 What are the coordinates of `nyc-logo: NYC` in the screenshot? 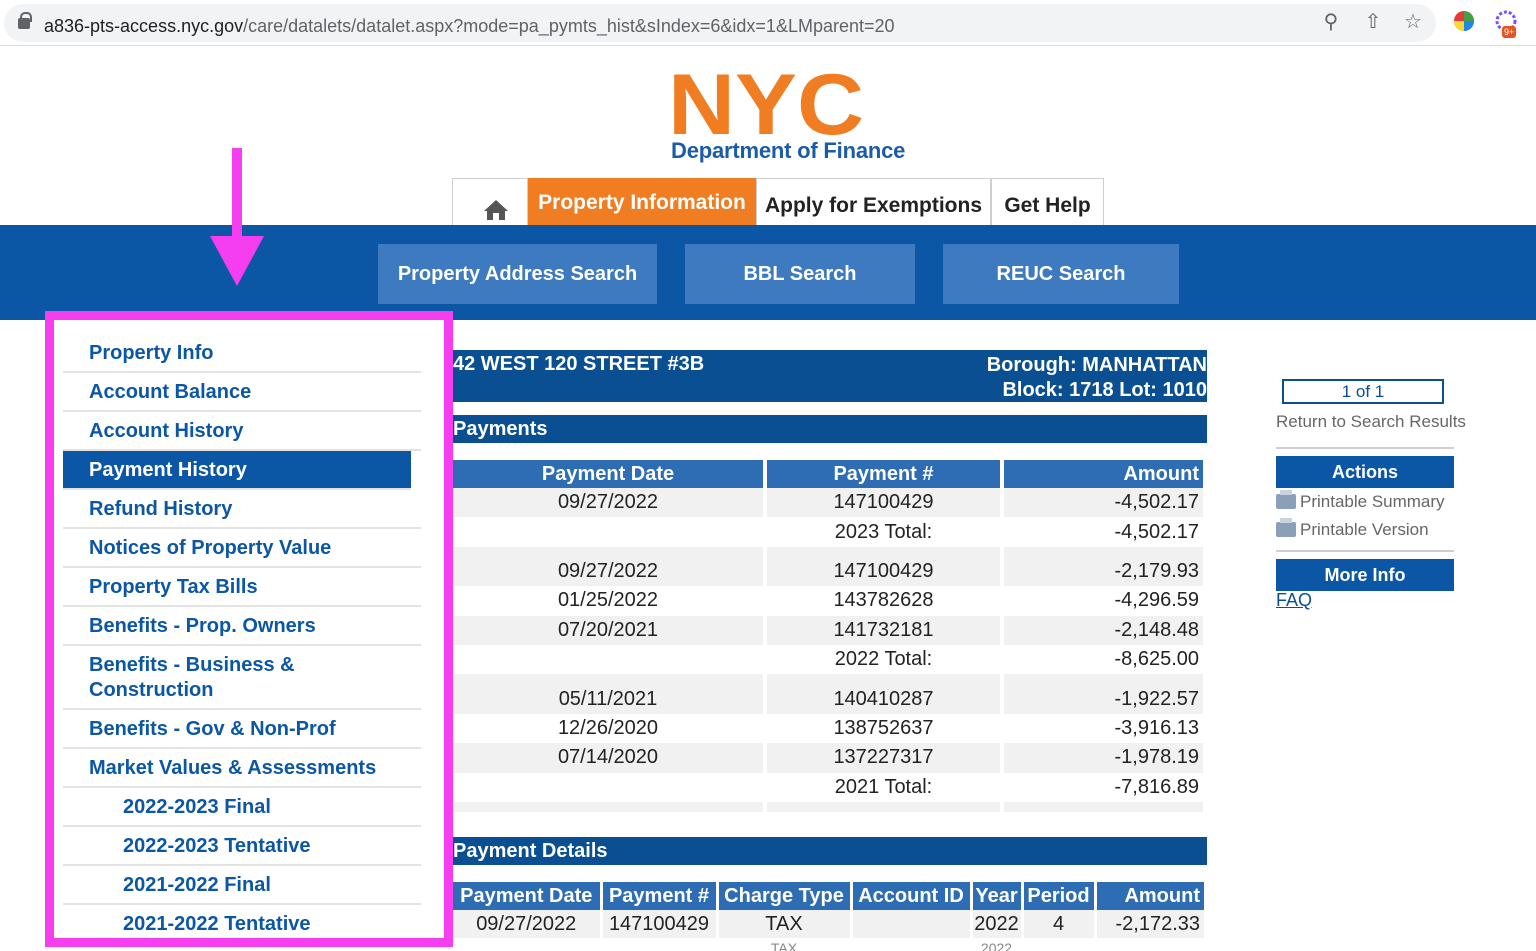 It's located at (768, 105).